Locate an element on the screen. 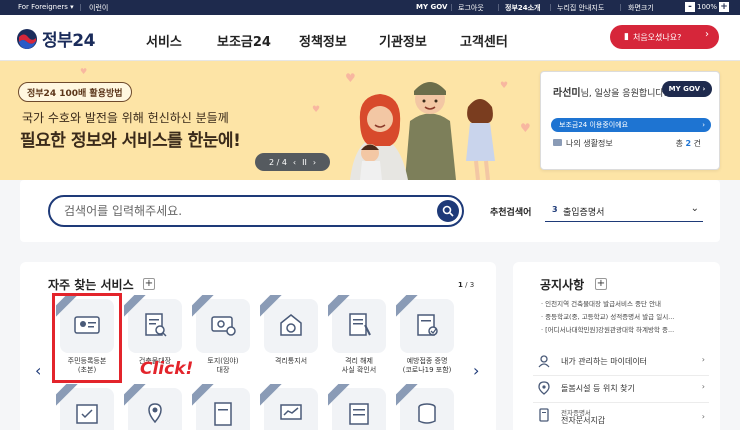  subsidy-status-label: 보조금24 이용중이에요 is located at coordinates (594, 125).